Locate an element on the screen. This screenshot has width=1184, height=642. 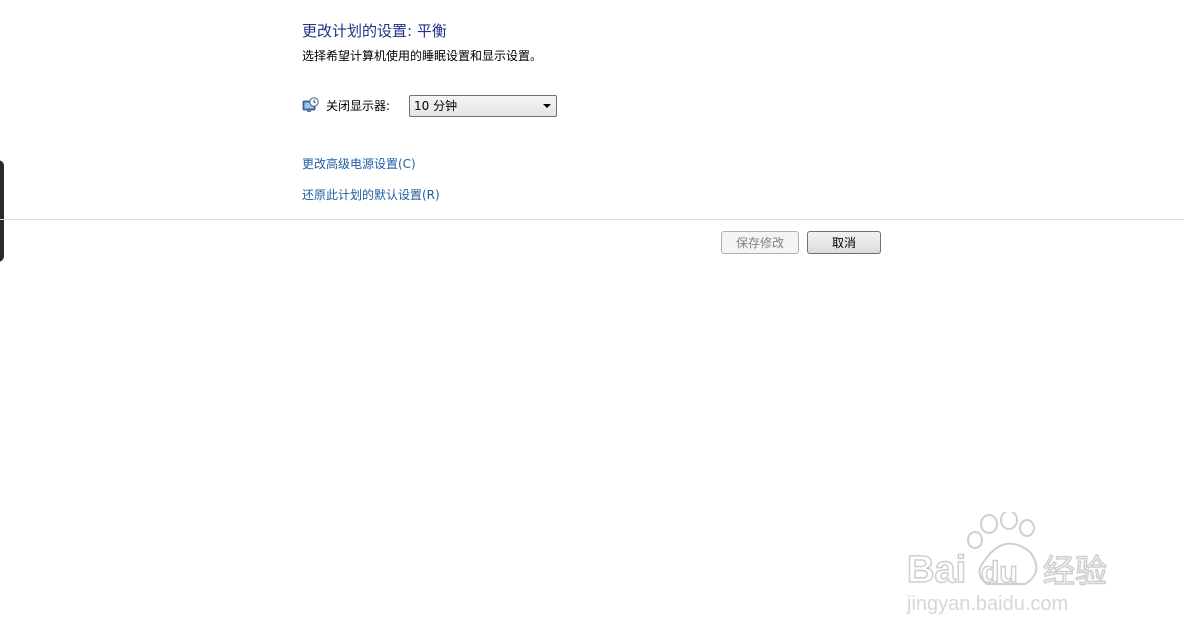
display-off-label: 关闭显示器: is located at coordinates (358, 106).